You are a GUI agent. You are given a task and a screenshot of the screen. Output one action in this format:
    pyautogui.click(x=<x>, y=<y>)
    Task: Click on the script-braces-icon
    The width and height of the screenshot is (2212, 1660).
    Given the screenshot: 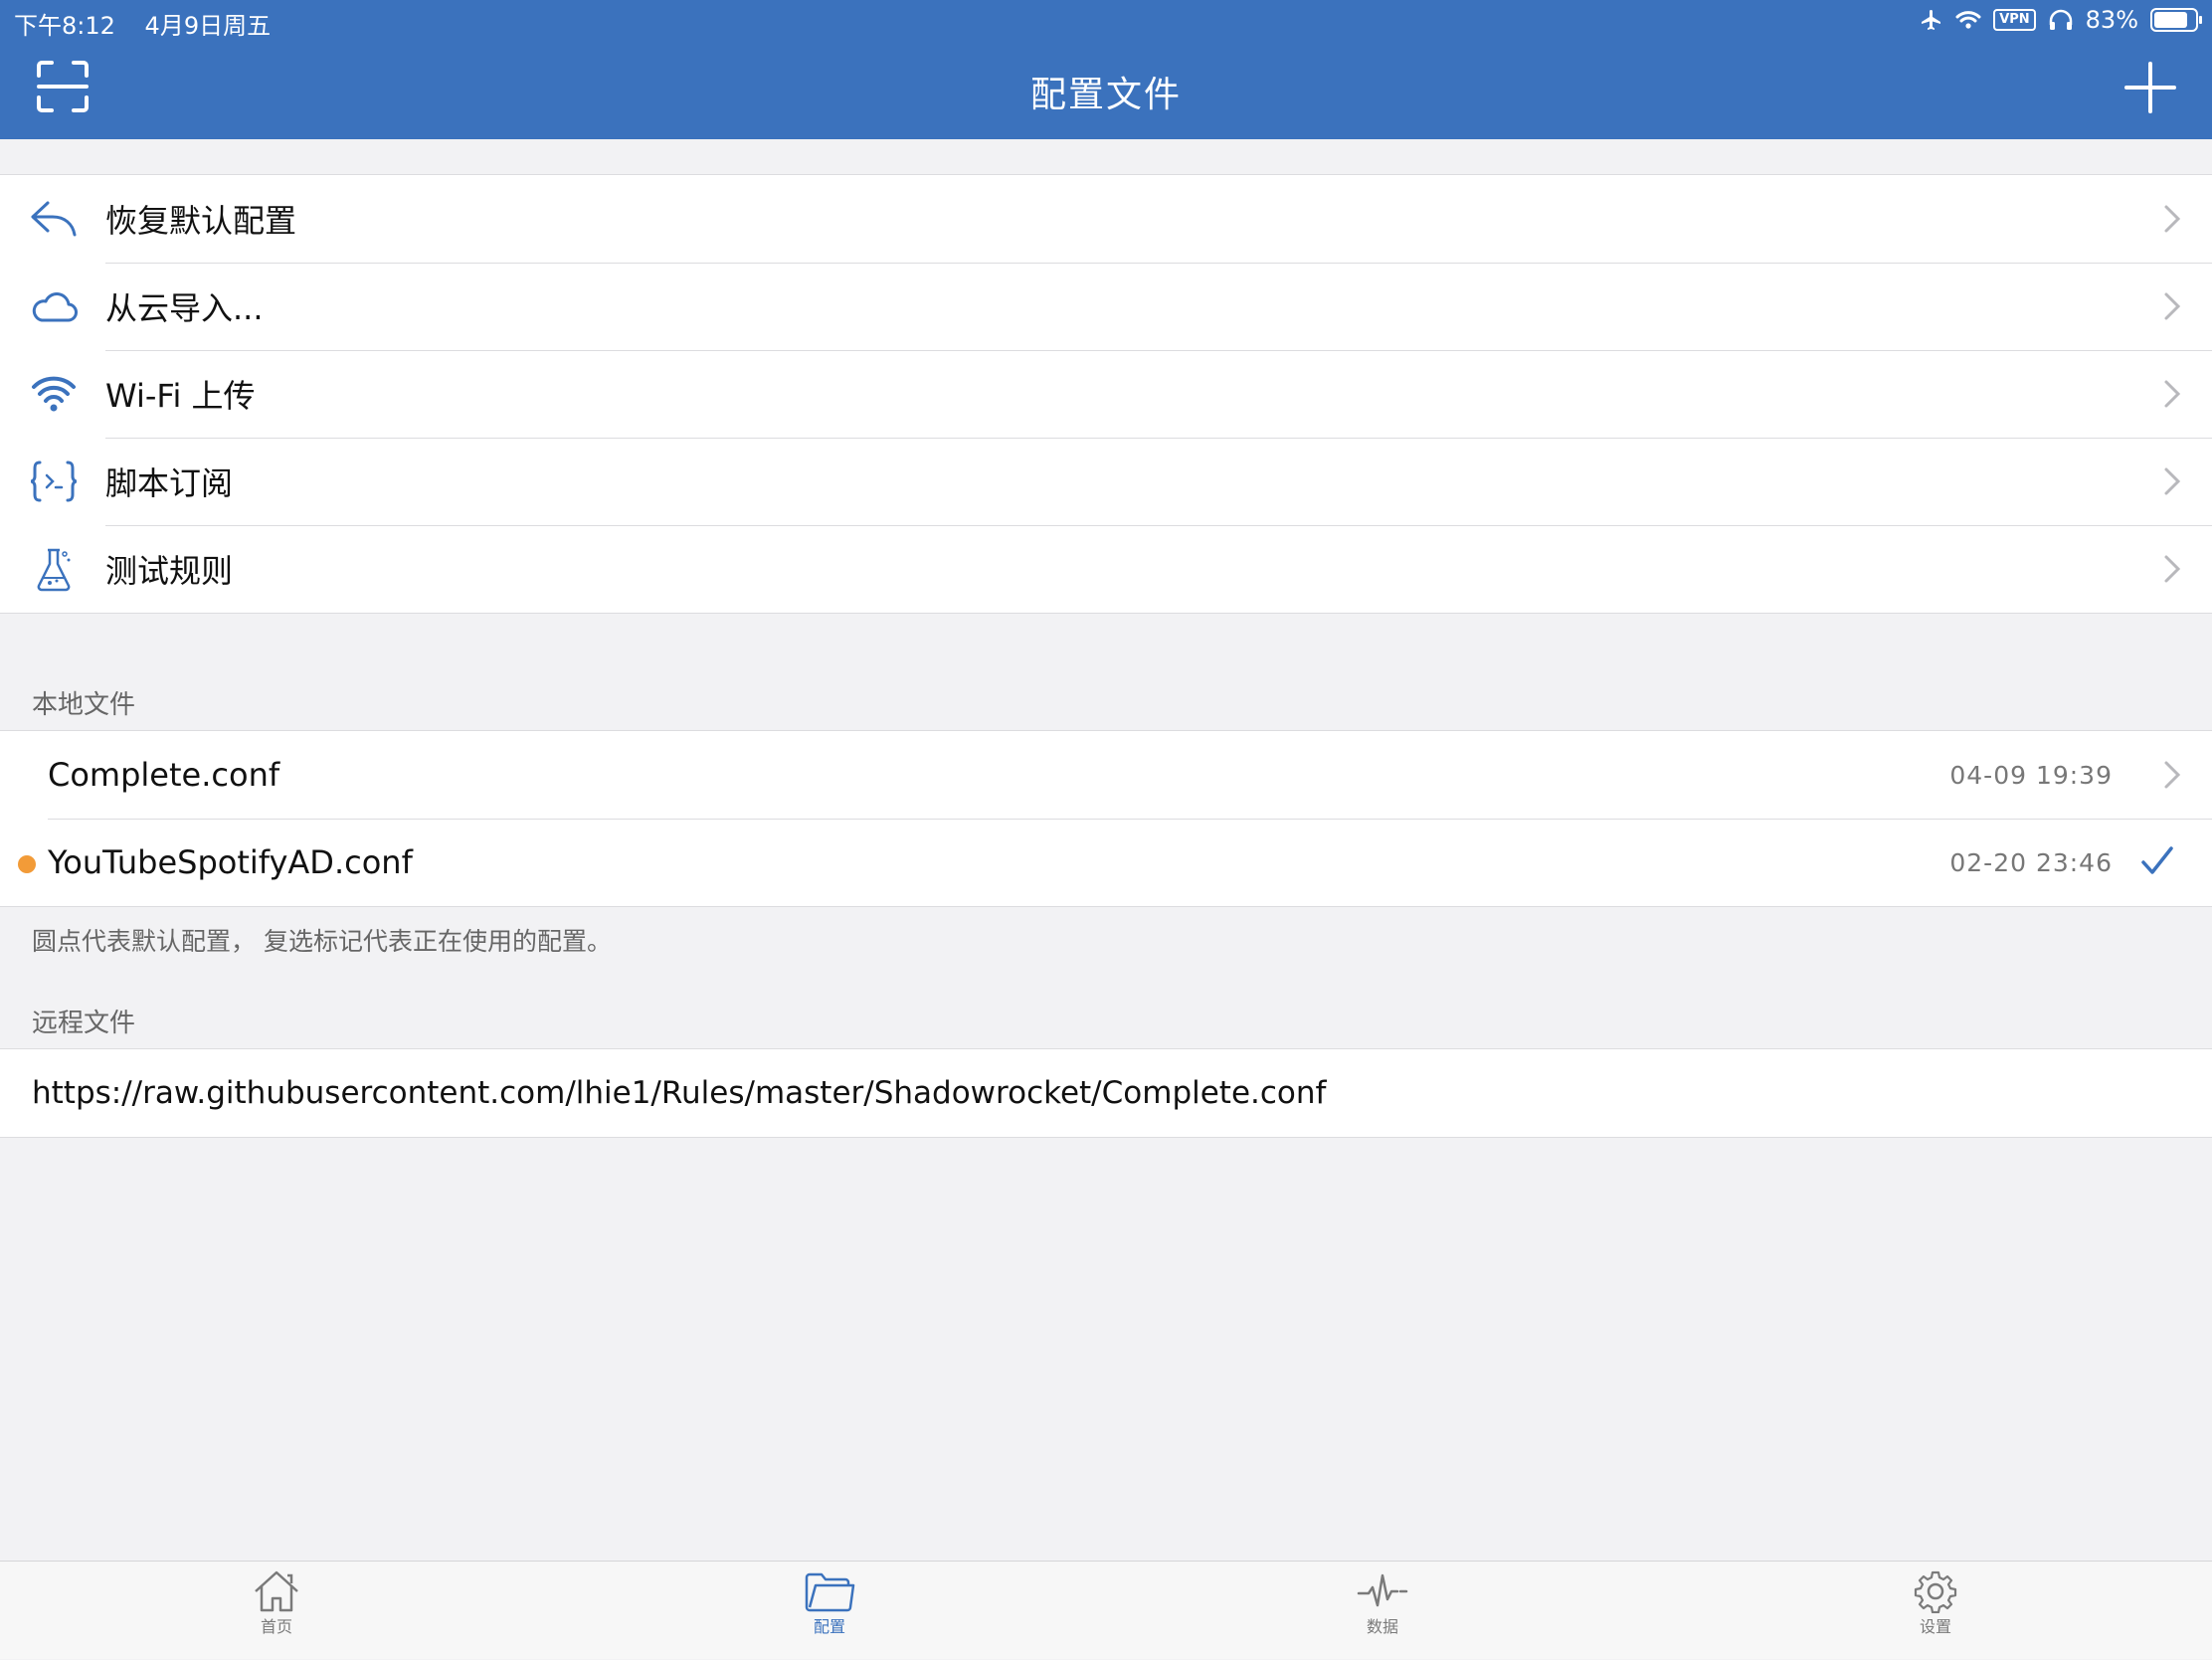 What is the action you would take?
    pyautogui.click(x=54, y=481)
    